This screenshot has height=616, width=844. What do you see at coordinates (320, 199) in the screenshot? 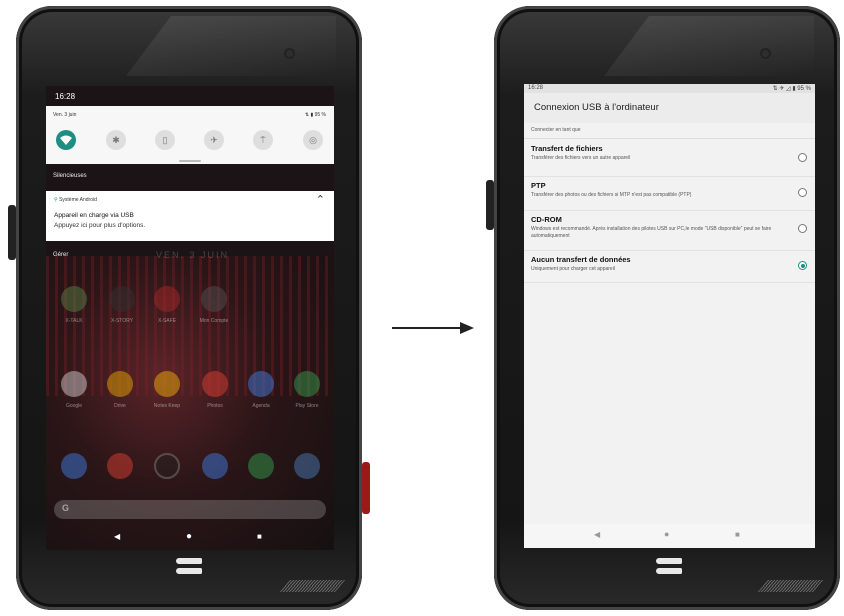
I see `chevron-up-icon: ⌃` at bounding box center [320, 199].